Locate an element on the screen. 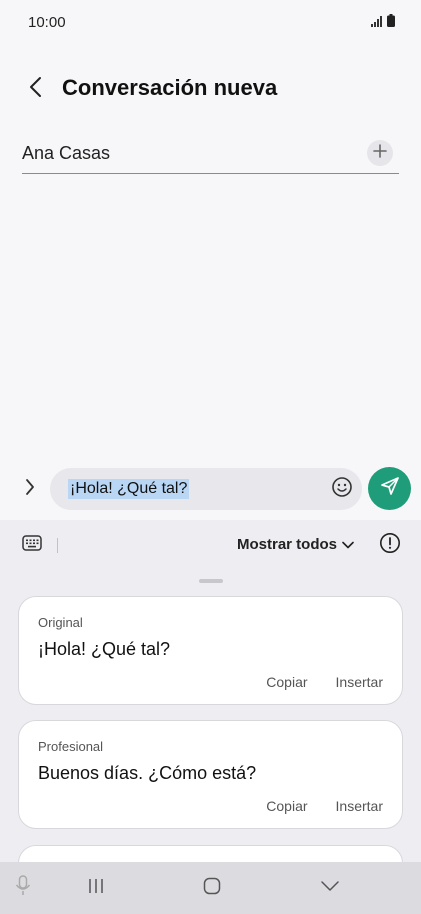 The height and width of the screenshot is (914, 421). suggestion-text: ¡Hola! ¿Qué tal? is located at coordinates (104, 649).